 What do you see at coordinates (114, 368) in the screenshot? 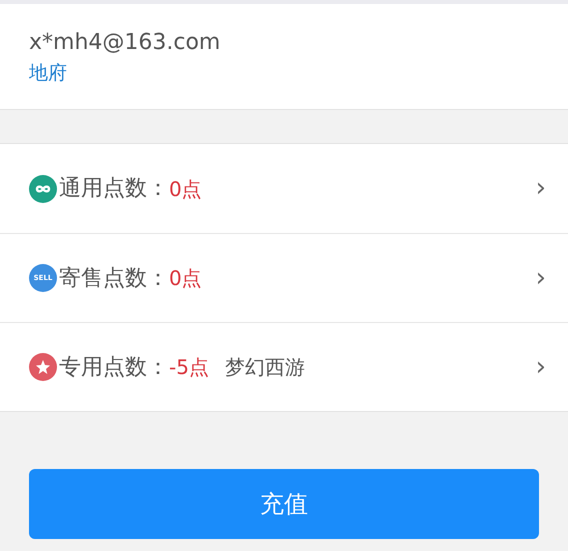
I see `points-label: 专用点数：` at bounding box center [114, 368].